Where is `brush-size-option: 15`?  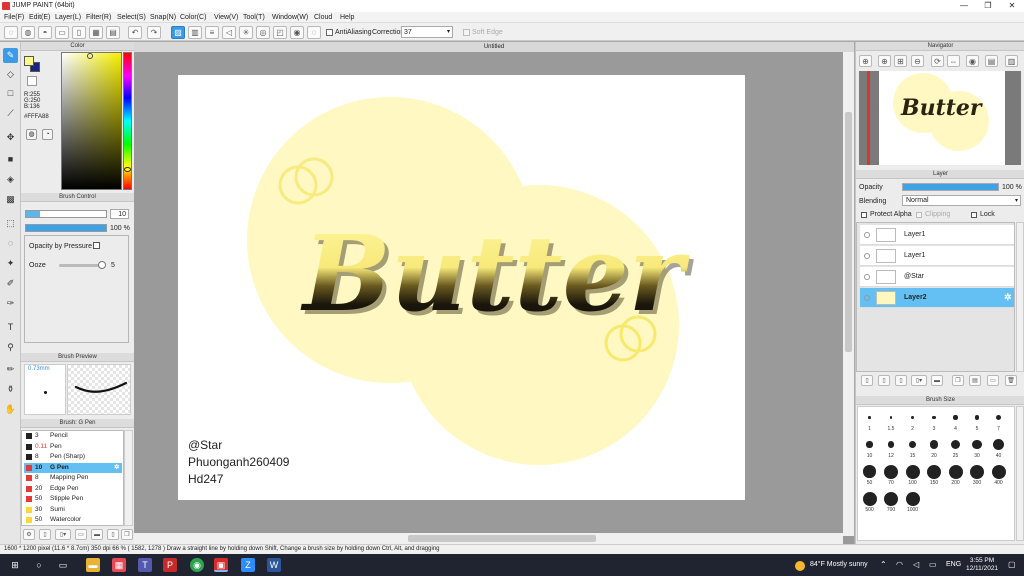 brush-size-option: 15 is located at coordinates (912, 450).